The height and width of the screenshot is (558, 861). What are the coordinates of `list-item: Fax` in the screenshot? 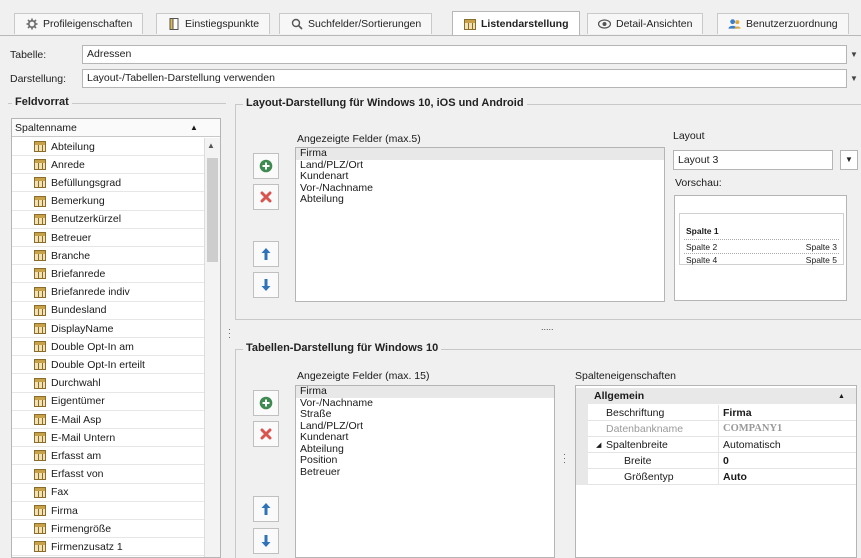 It's located at (108, 493).